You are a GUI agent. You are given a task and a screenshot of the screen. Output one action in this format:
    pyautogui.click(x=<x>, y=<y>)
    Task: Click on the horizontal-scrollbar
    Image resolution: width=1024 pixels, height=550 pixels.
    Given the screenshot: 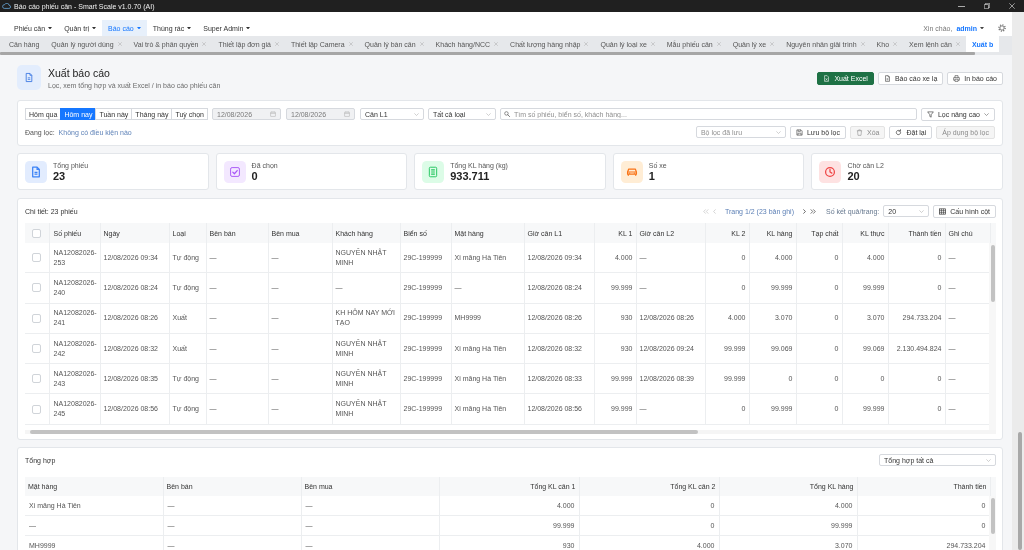 What is the action you would take?
    pyautogui.click(x=510, y=432)
    